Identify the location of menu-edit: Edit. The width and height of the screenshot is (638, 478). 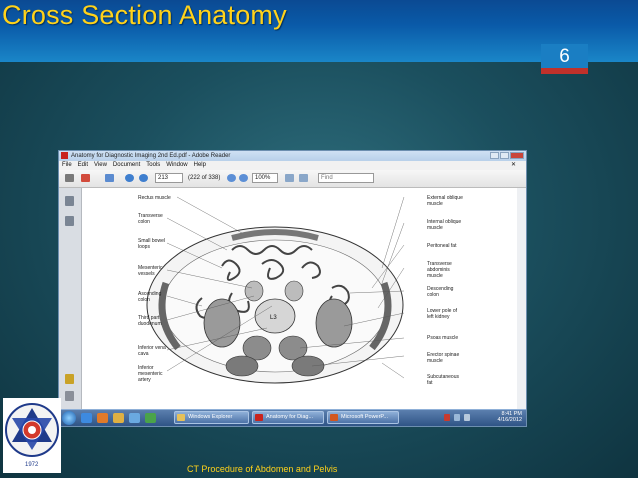
(83, 165).